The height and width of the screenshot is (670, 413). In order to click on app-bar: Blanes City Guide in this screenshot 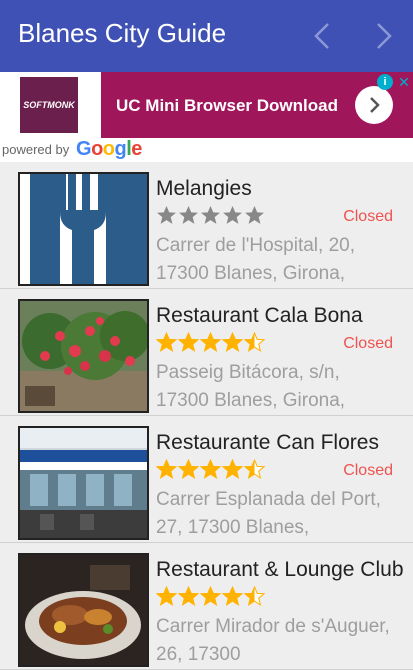, I will do `click(206, 36)`.